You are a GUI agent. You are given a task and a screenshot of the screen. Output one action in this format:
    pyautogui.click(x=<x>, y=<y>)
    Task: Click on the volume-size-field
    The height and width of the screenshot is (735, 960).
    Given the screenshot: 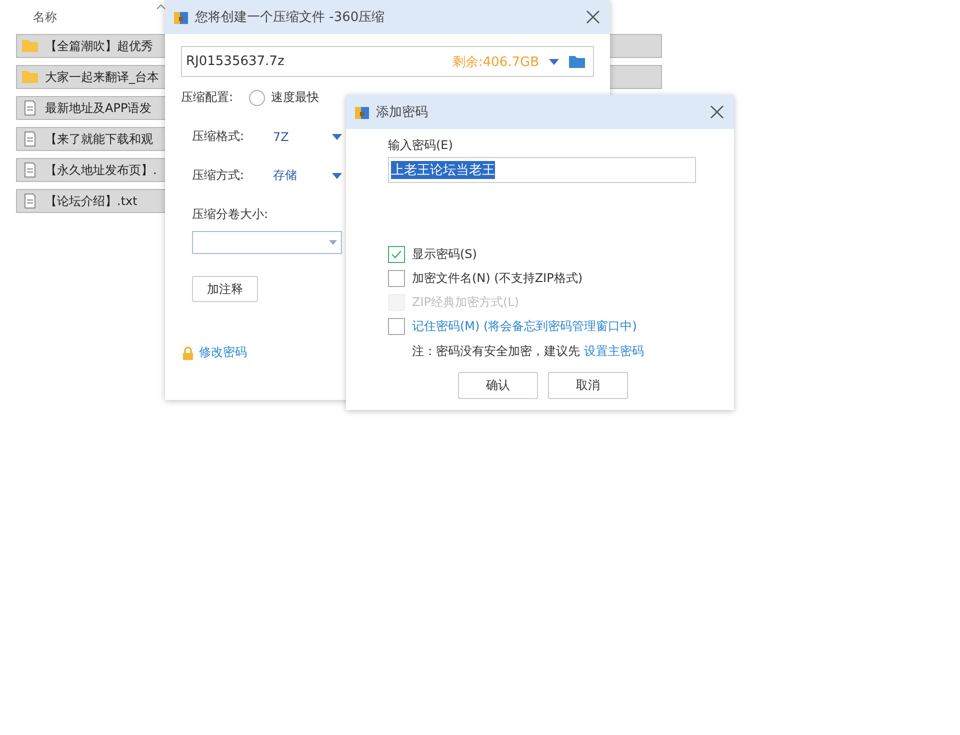 What is the action you would take?
    pyautogui.click(x=267, y=242)
    